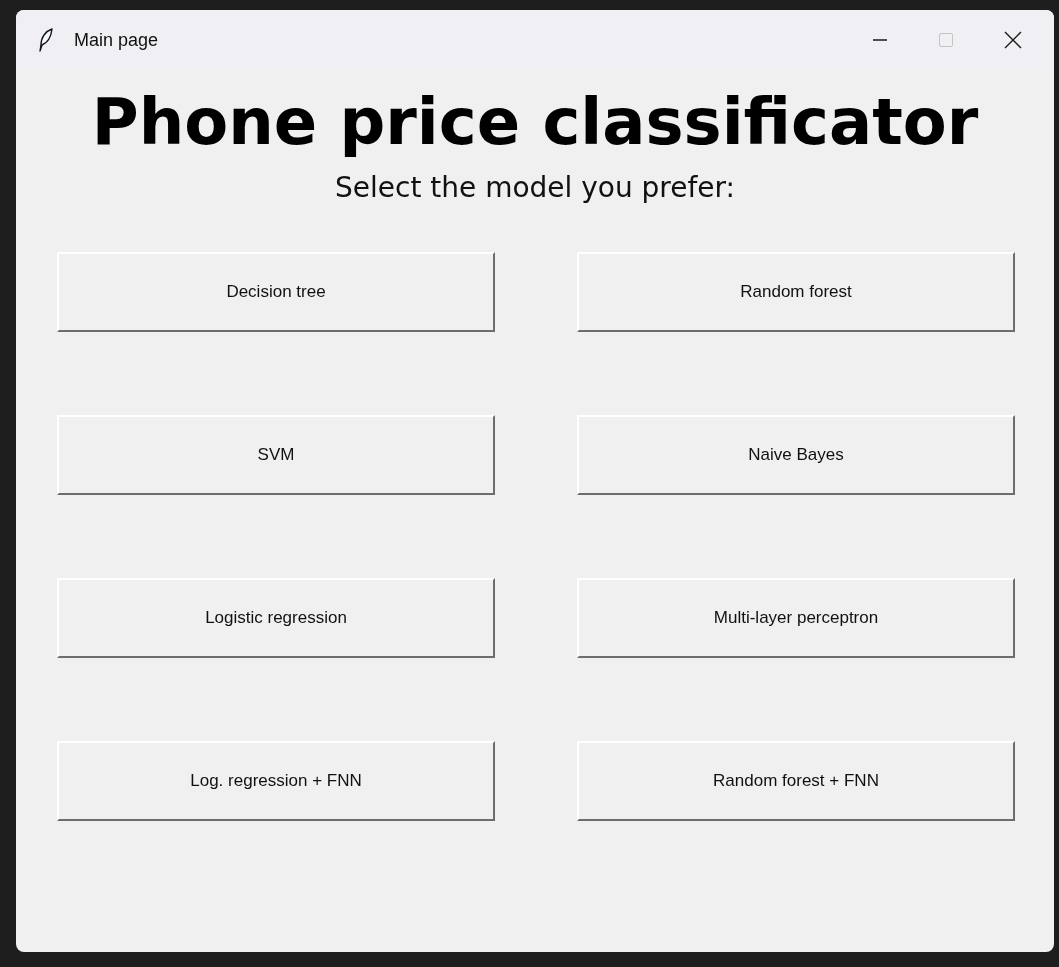 Image resolution: width=1059 pixels, height=967 pixels. What do you see at coordinates (1013, 40) in the screenshot?
I see `close-icon` at bounding box center [1013, 40].